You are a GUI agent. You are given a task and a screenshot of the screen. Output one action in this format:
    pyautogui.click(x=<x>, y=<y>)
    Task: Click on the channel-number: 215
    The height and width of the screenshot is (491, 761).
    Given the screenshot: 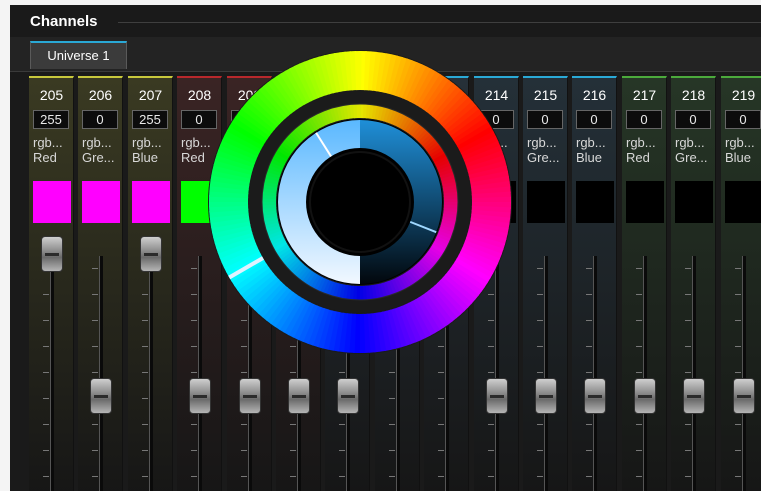 What is the action you would take?
    pyautogui.click(x=545, y=95)
    